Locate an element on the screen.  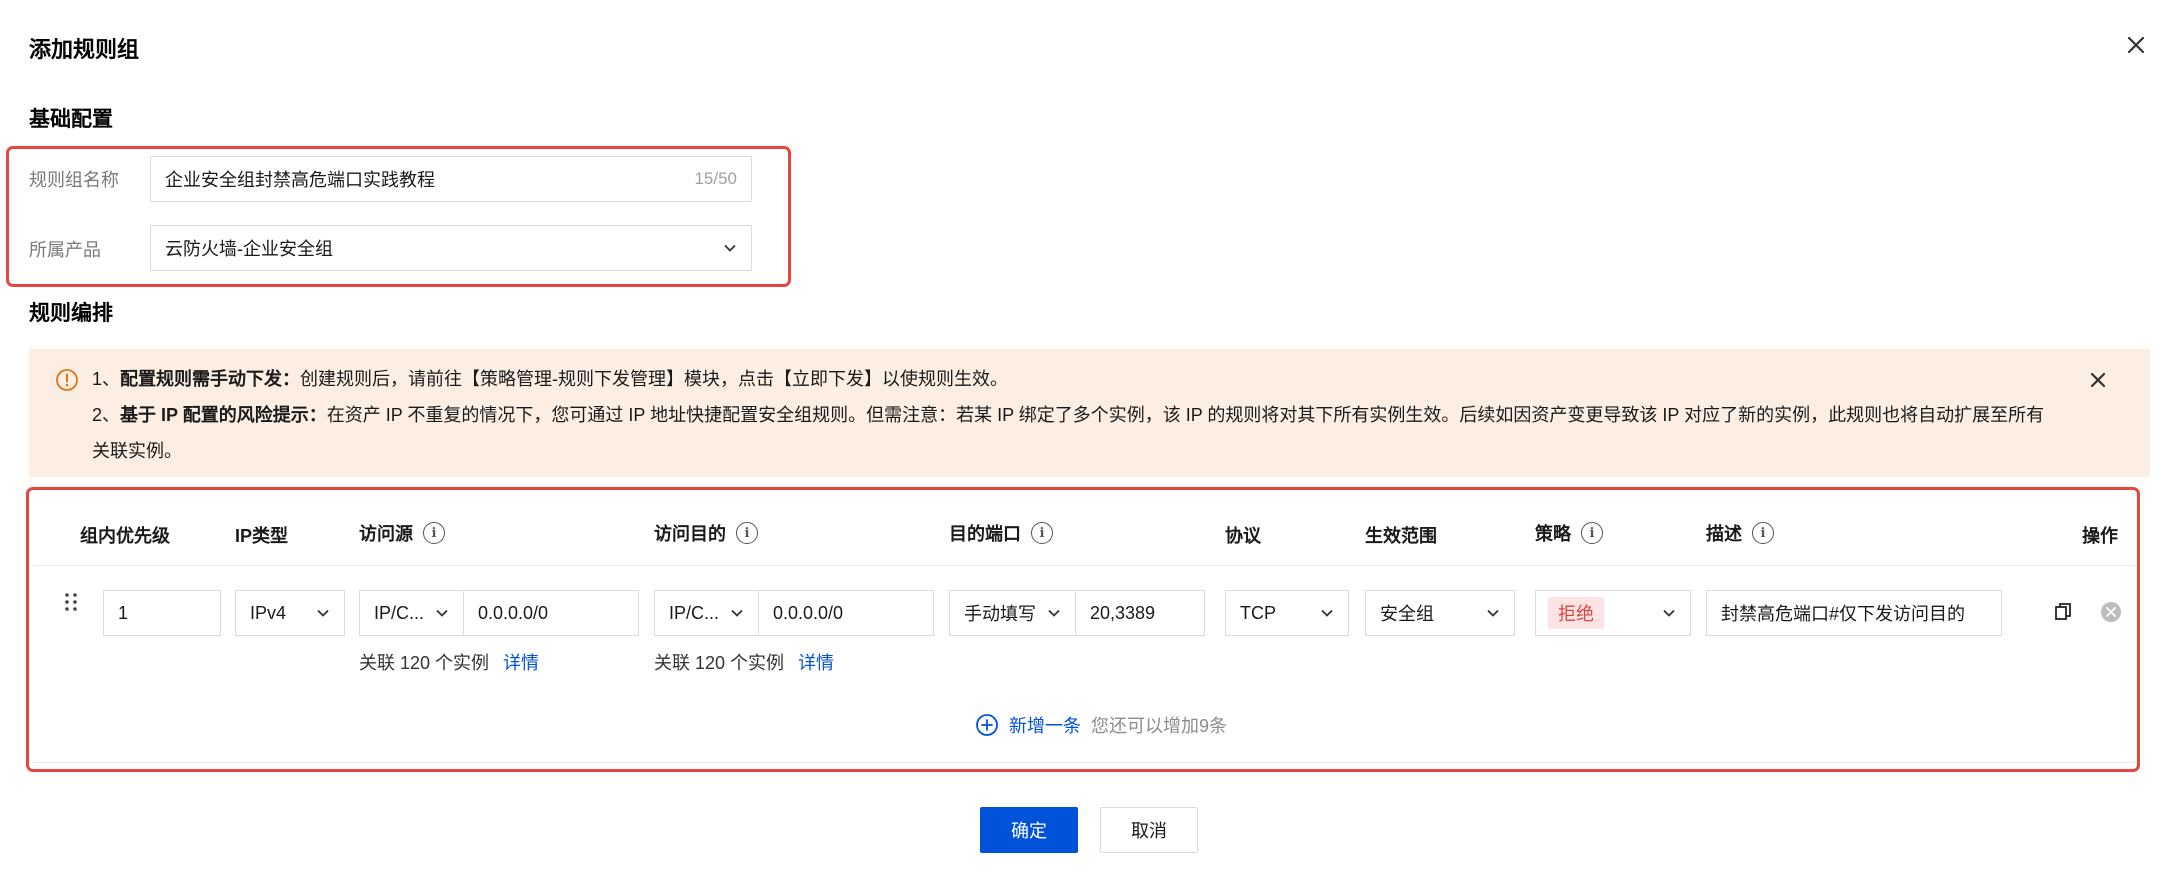
th-source: 访问源 i is located at coordinates (402, 533).